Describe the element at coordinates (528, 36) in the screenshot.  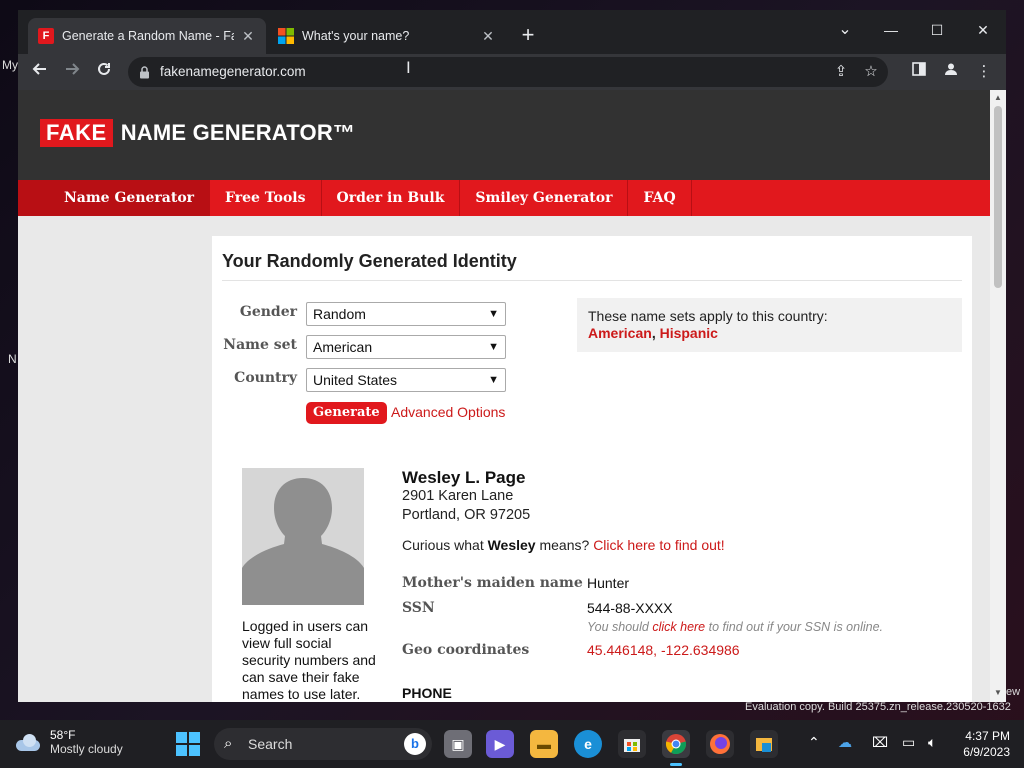
I see `new-tab-button: +` at that location.